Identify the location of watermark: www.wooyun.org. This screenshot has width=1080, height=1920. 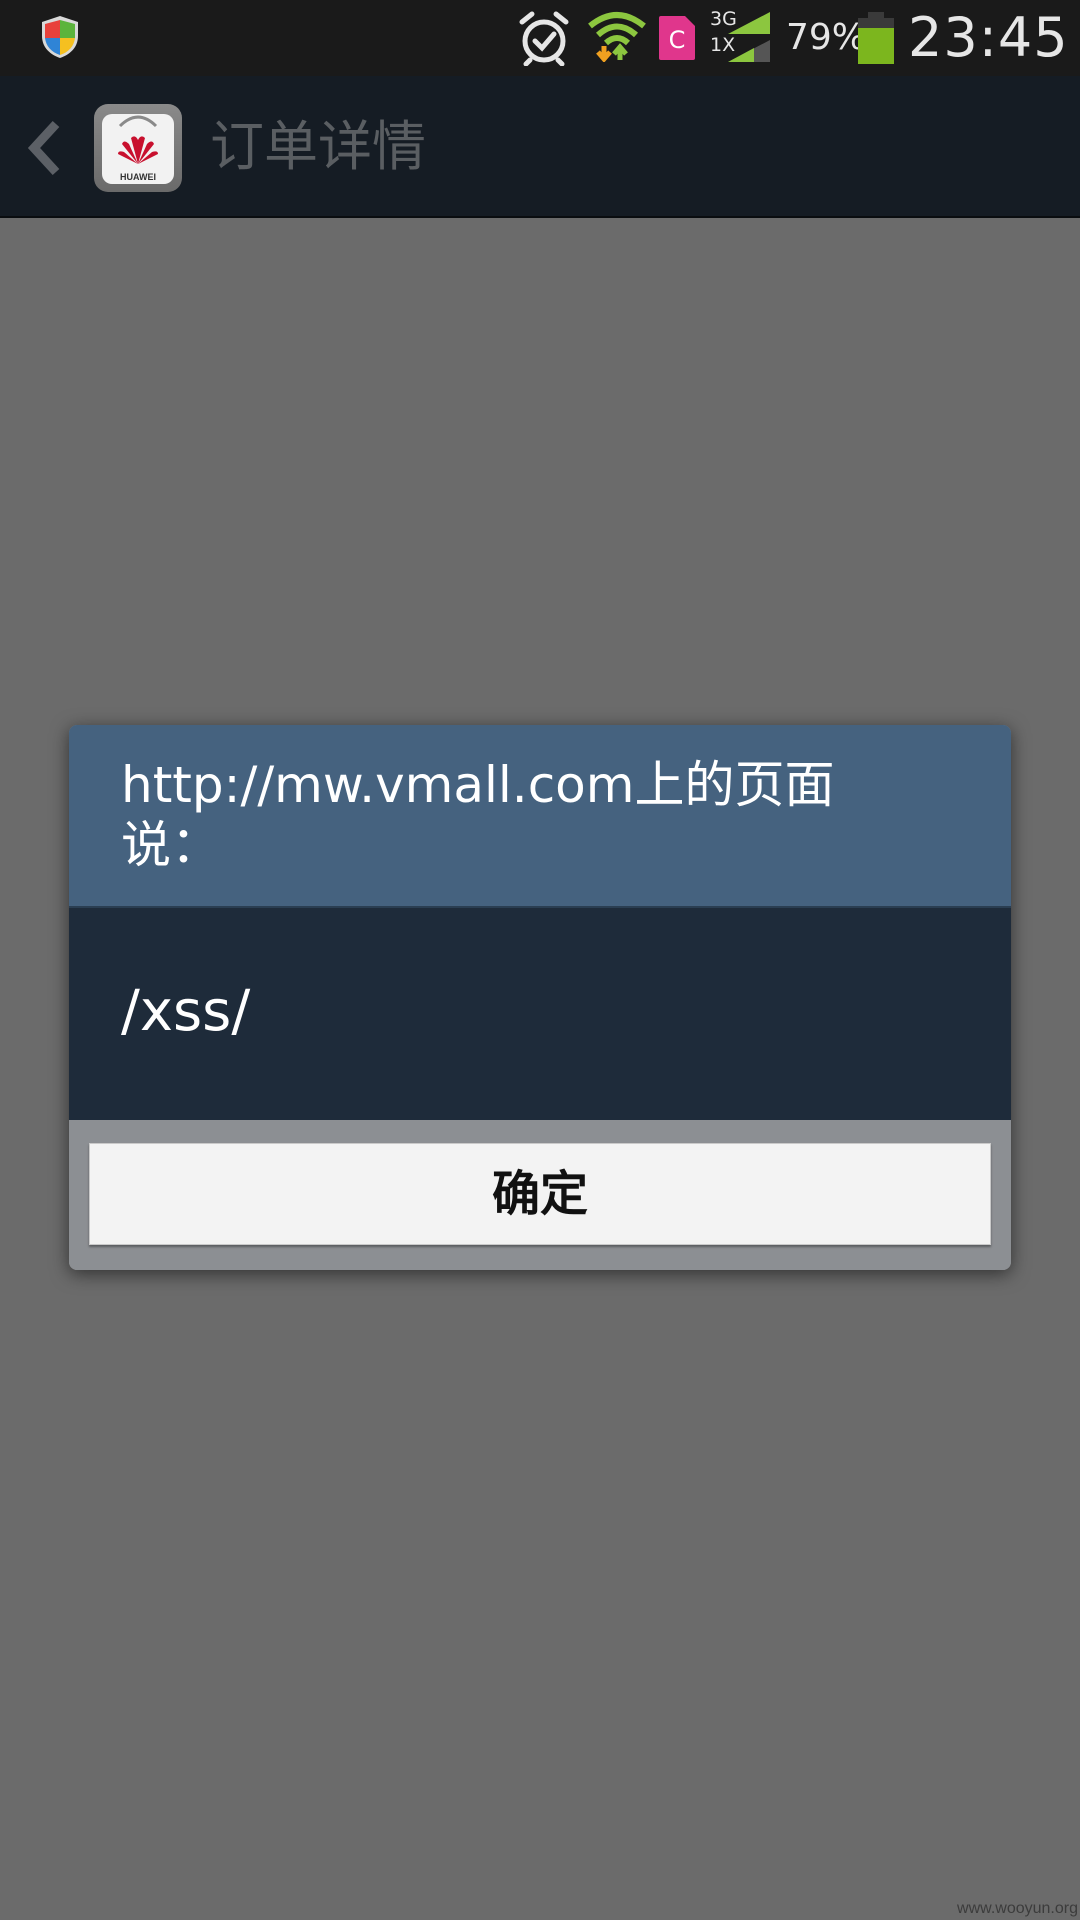
(1017, 1908).